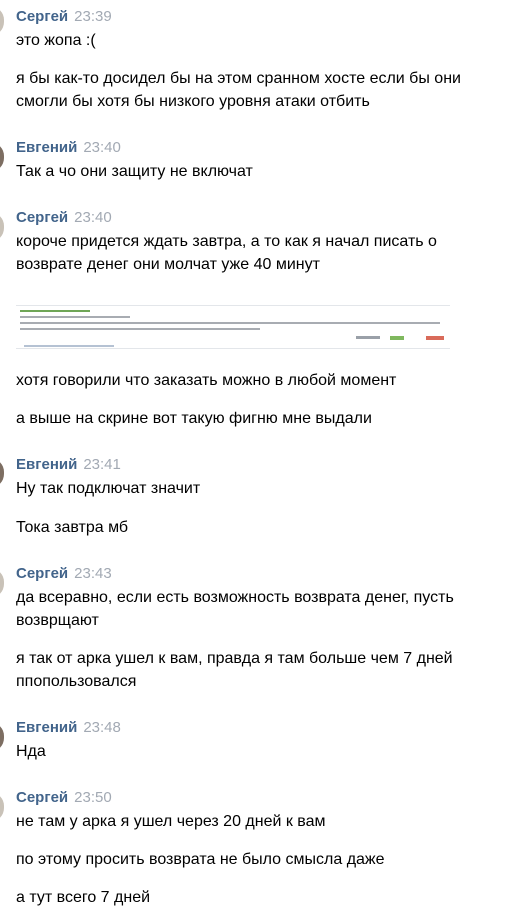  Describe the element at coordinates (102, 464) in the screenshot. I see `message-time: 23:41` at that location.